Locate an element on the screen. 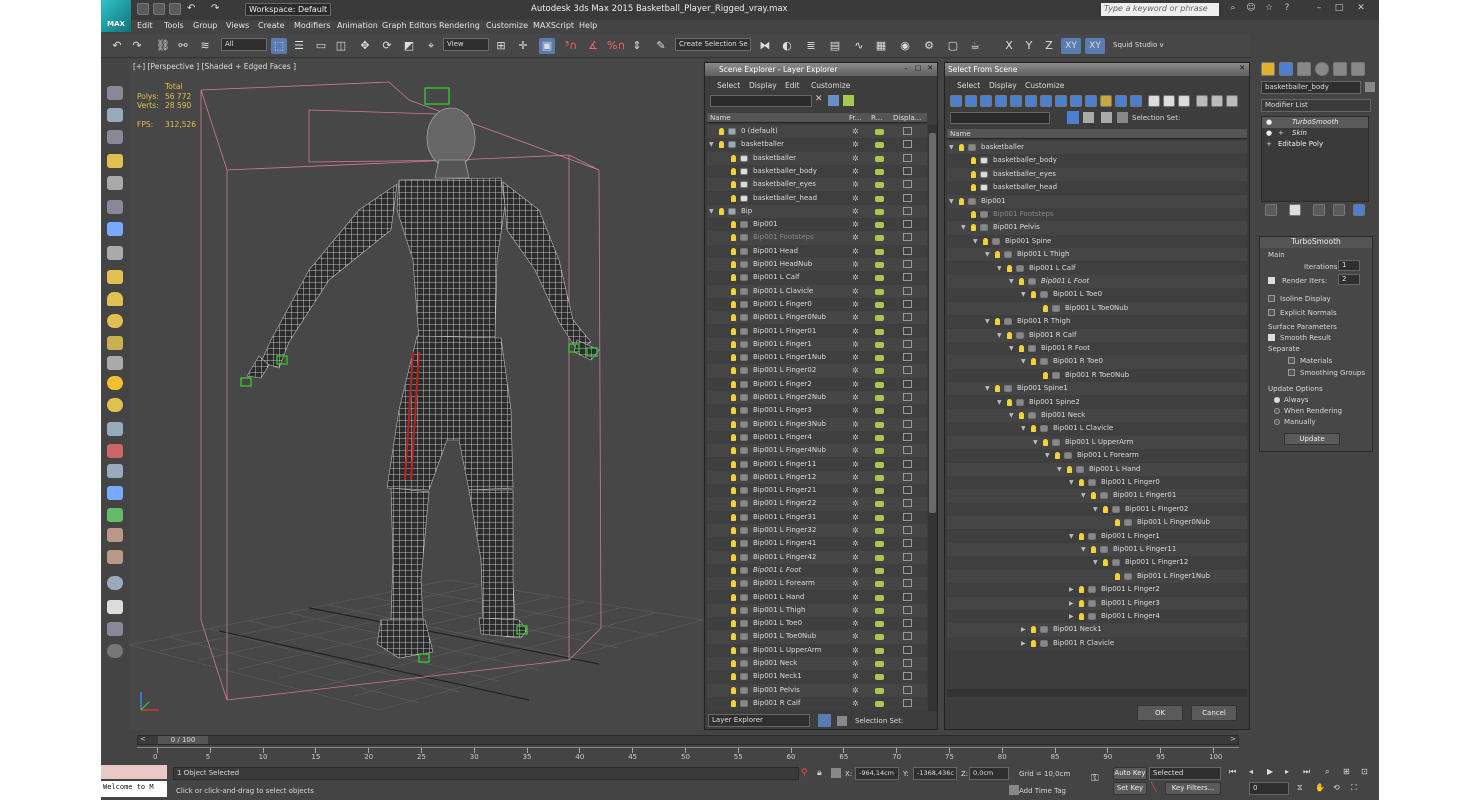 The image size is (1480, 800). sfs-tree-row: Bip001 L Finger0Nub is located at coordinates (1097, 523).